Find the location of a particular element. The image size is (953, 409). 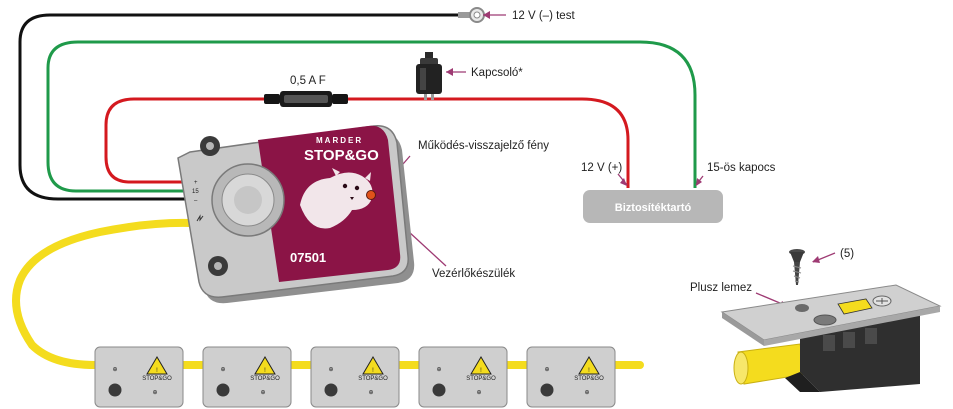

test-label: 12 V (–) test is located at coordinates (543, 16).